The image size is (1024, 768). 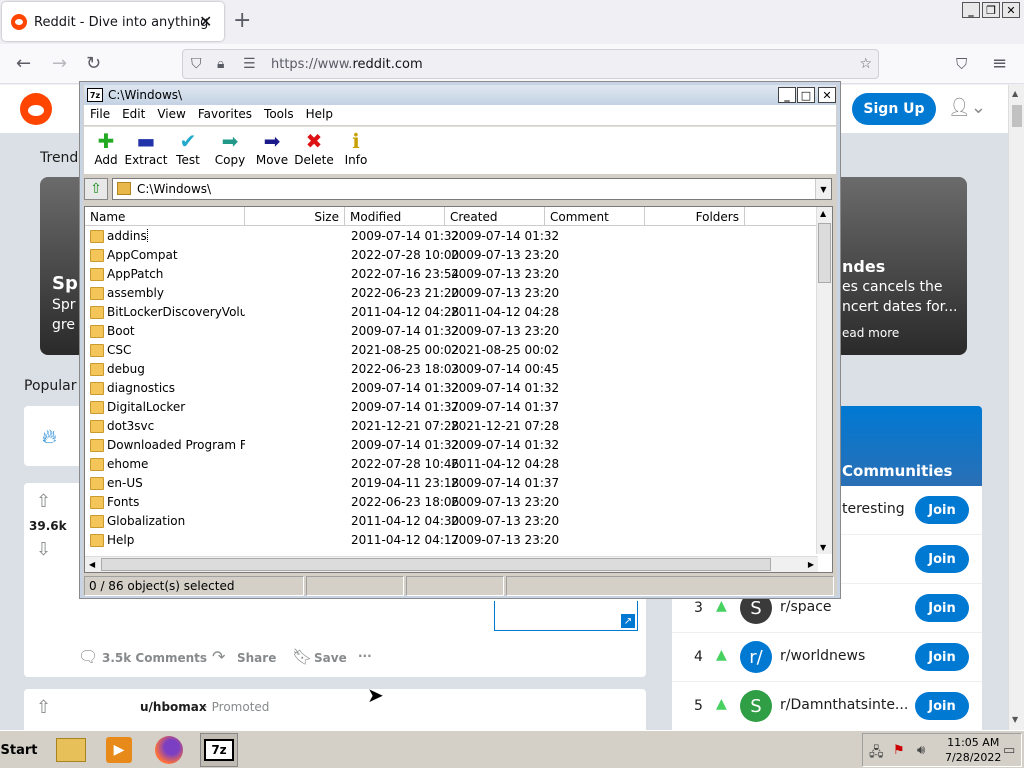 I want to click on column-comment: Comment, so click(x=595, y=216).